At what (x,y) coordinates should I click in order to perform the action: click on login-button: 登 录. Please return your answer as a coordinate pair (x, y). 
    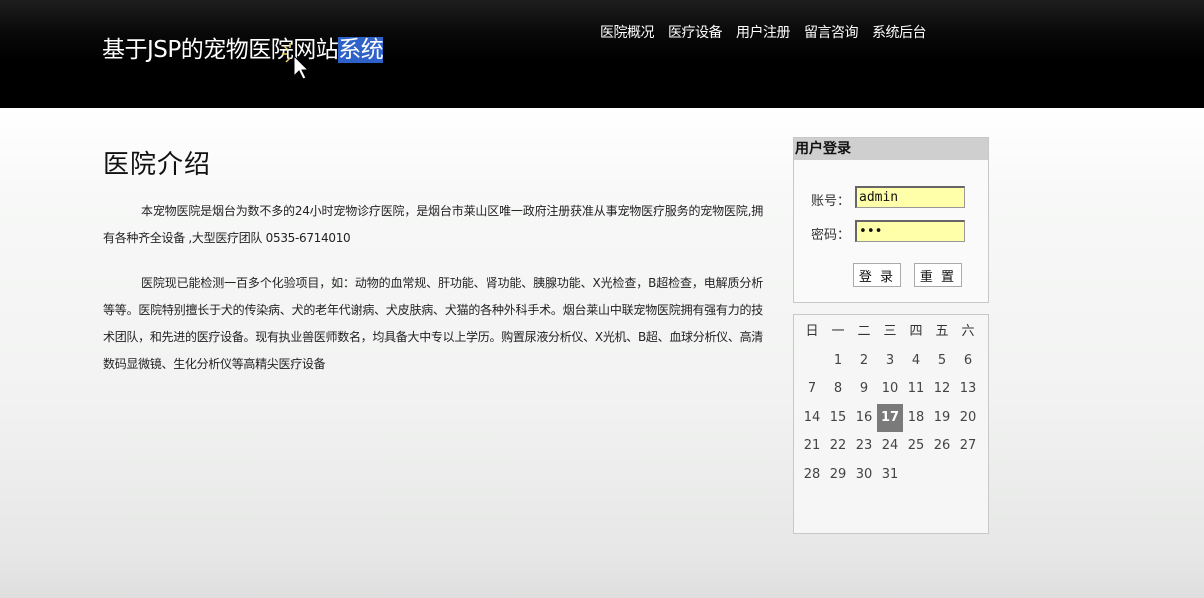
    Looking at the image, I should click on (877, 275).